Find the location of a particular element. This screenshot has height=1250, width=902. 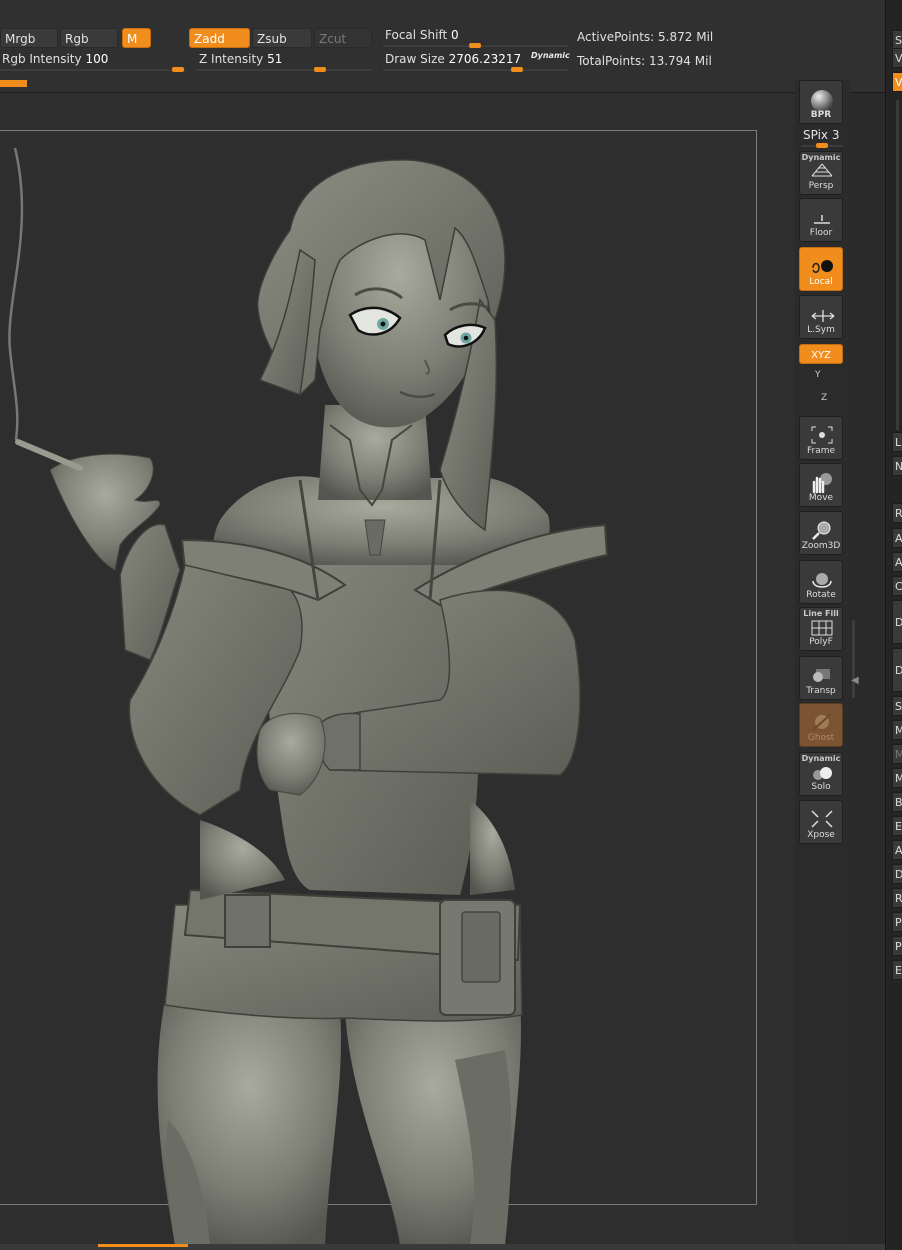

focal-shift-slider is located at coordinates (475, 45).